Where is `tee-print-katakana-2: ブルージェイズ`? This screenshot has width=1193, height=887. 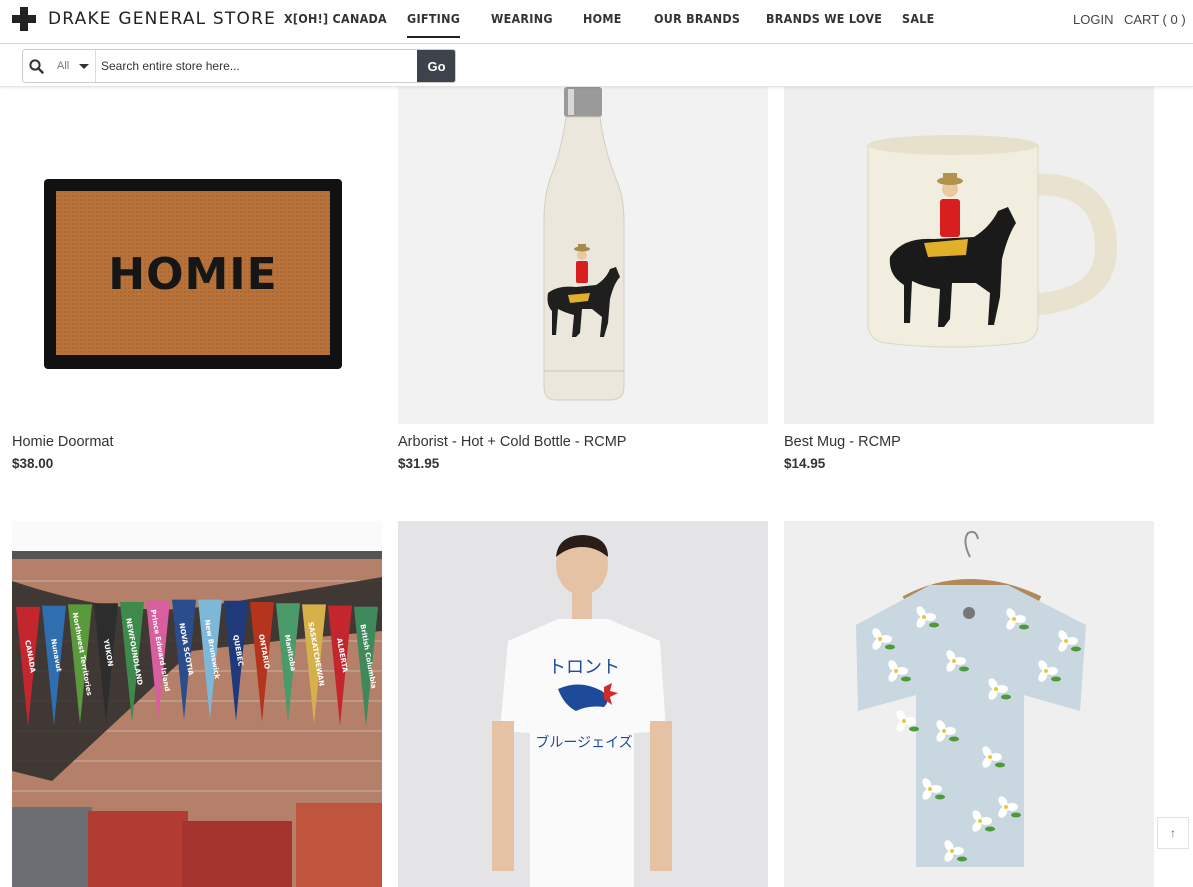 tee-print-katakana-2: ブルージェイズ is located at coordinates (583, 742).